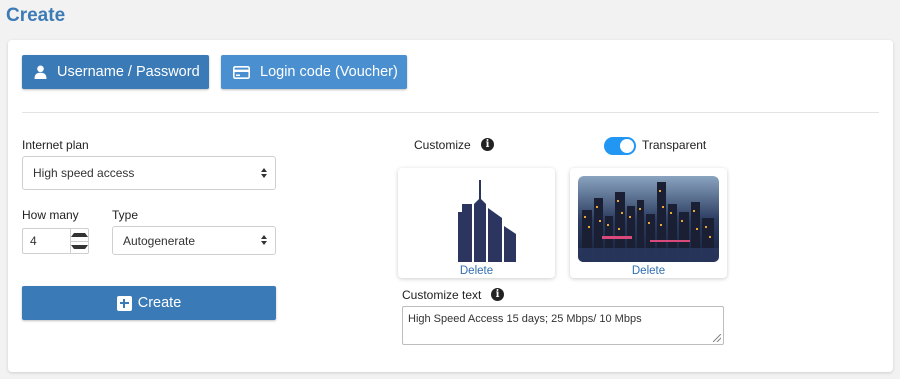 The image size is (900, 379). I want to click on login-code-voucher-tab-label: Login code (Voucher), so click(329, 72).